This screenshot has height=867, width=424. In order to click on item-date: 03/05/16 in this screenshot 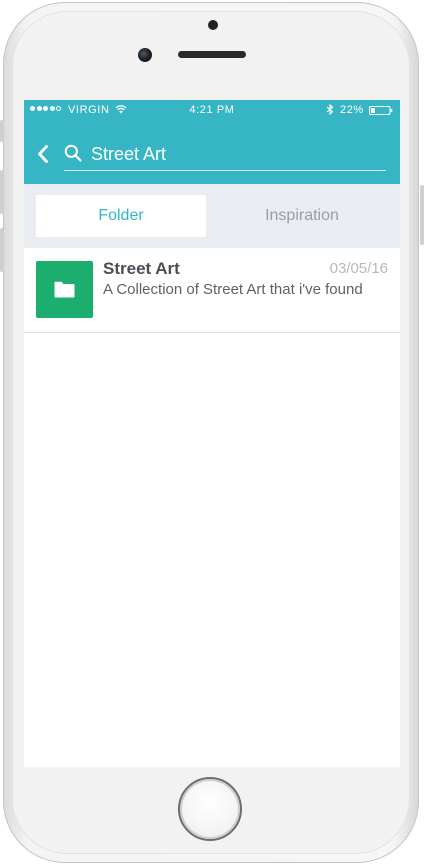, I will do `click(358, 268)`.